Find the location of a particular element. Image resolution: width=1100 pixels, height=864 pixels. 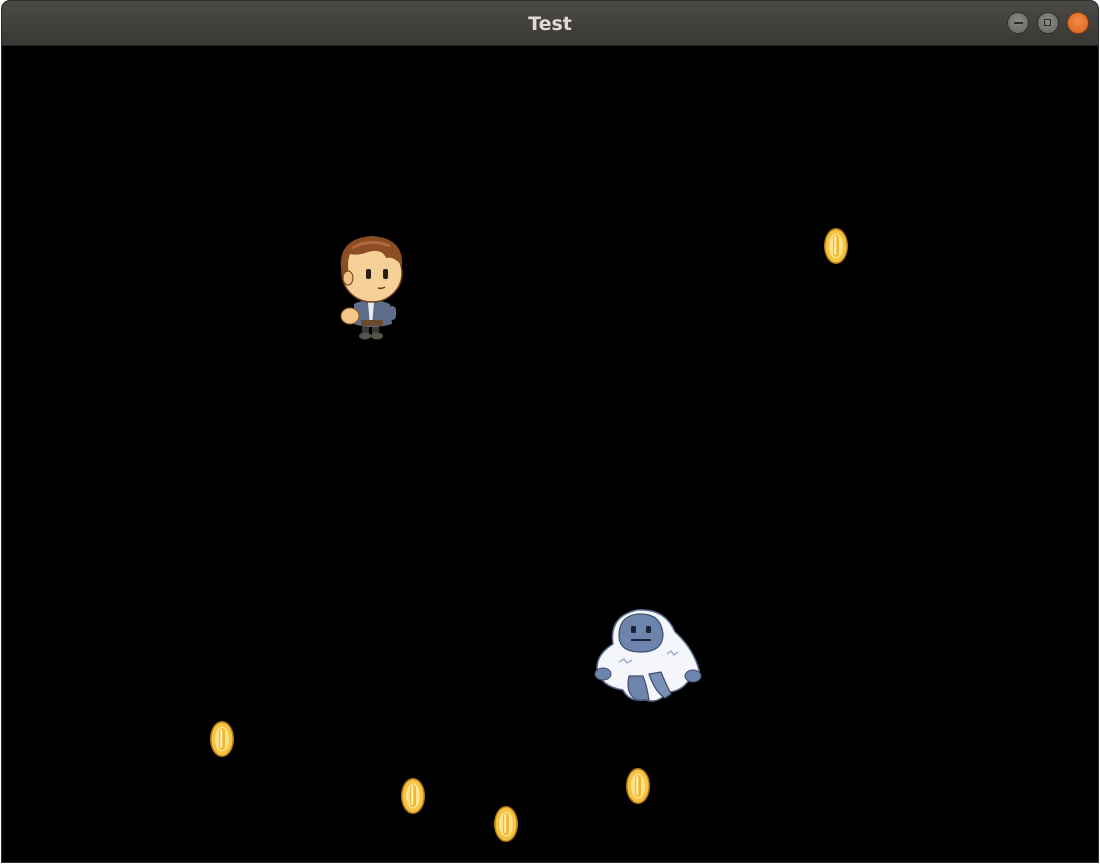

minimize-button is located at coordinates (1018, 23).